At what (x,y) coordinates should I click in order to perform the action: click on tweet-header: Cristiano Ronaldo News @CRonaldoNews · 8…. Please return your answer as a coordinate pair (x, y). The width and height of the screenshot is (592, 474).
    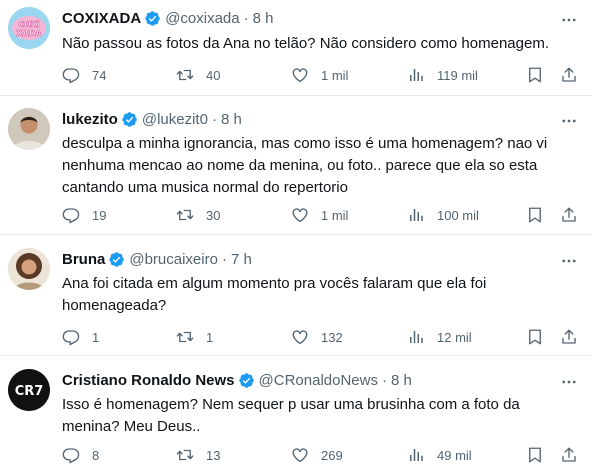
    Looking at the image, I should click on (237, 380).